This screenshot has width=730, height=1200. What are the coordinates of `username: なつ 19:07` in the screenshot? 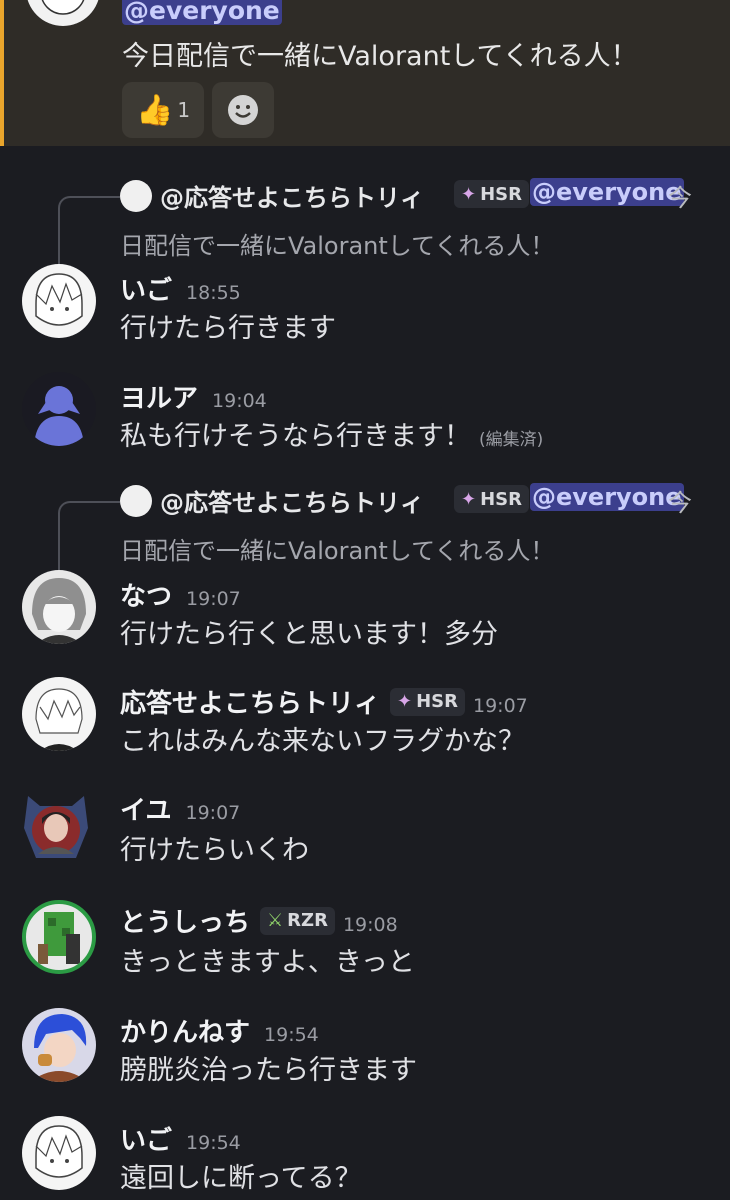 It's located at (180, 597).